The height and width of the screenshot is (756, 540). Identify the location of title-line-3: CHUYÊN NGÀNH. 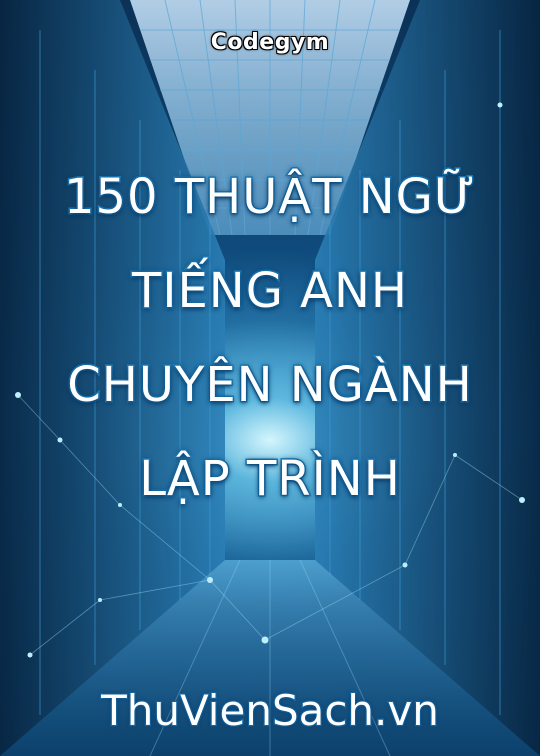
(270, 385).